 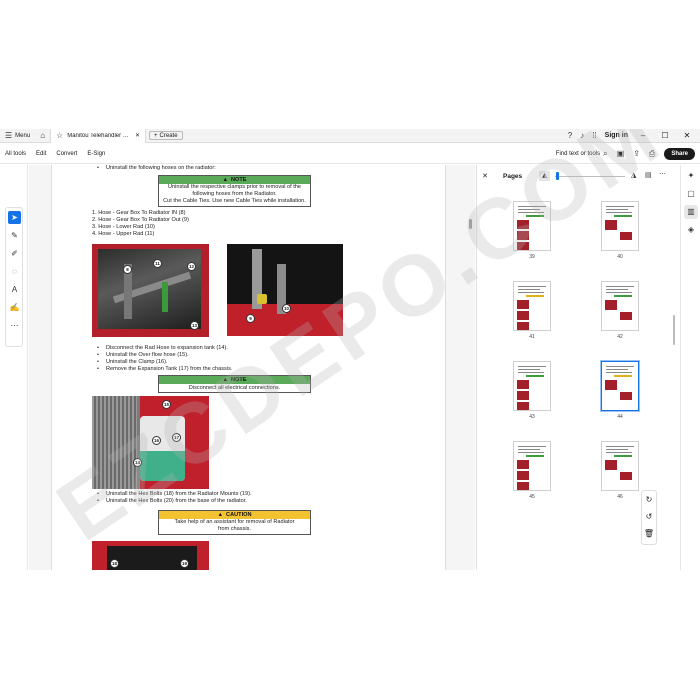 What do you see at coordinates (14, 271) in the screenshot?
I see `lasso-draw-icon: ◌` at bounding box center [14, 271].